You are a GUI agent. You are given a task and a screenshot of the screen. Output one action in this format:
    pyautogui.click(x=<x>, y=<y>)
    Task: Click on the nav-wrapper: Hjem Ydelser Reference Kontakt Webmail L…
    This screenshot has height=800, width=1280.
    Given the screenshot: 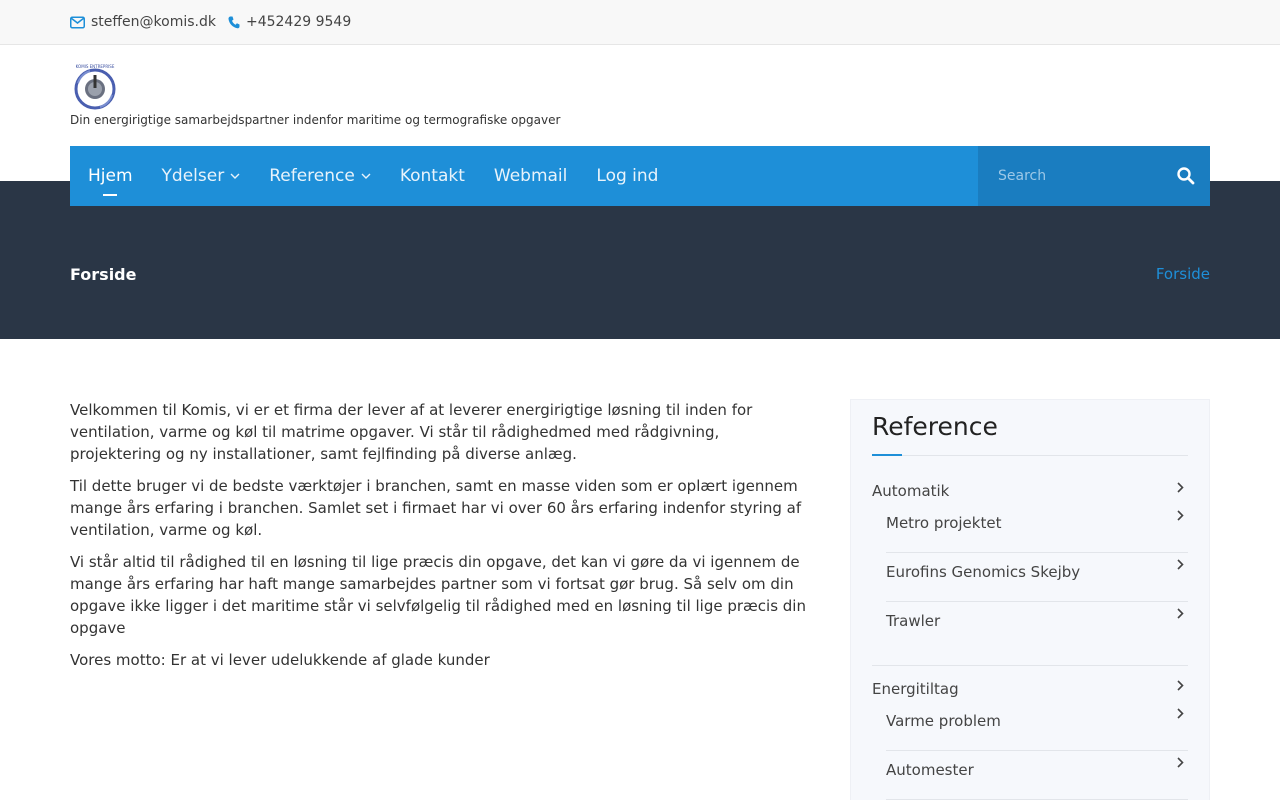 What is the action you would take?
    pyautogui.click(x=640, y=176)
    